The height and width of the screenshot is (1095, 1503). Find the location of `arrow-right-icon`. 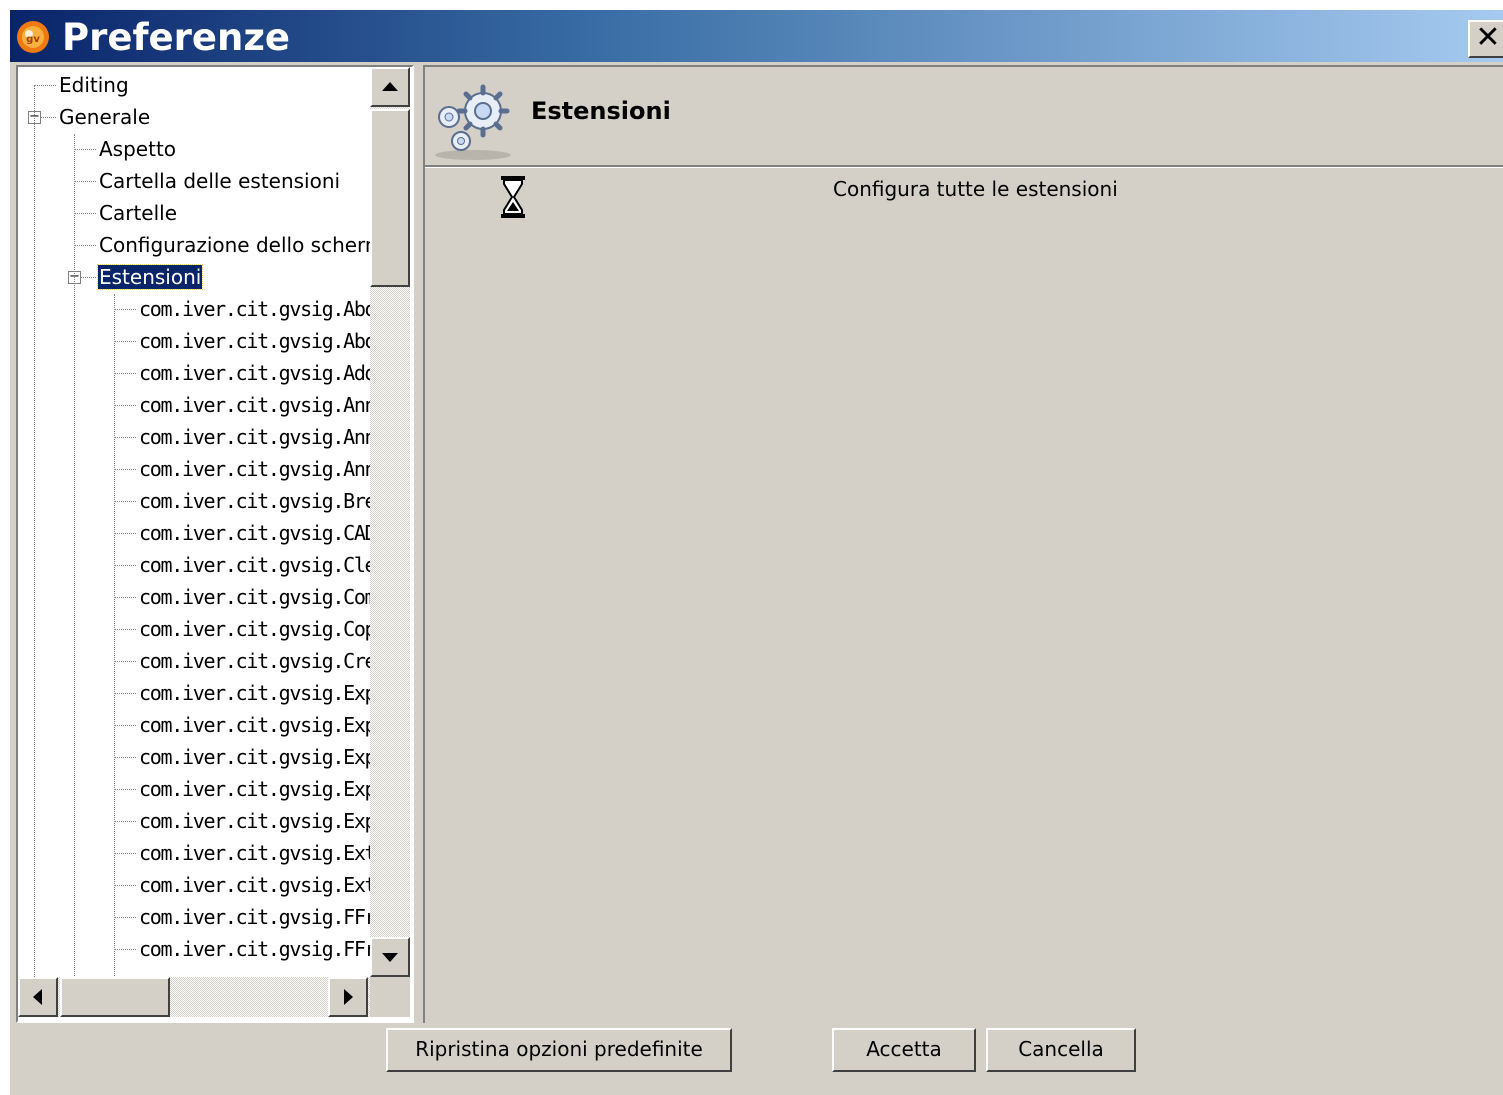

arrow-right-icon is located at coordinates (348, 997).